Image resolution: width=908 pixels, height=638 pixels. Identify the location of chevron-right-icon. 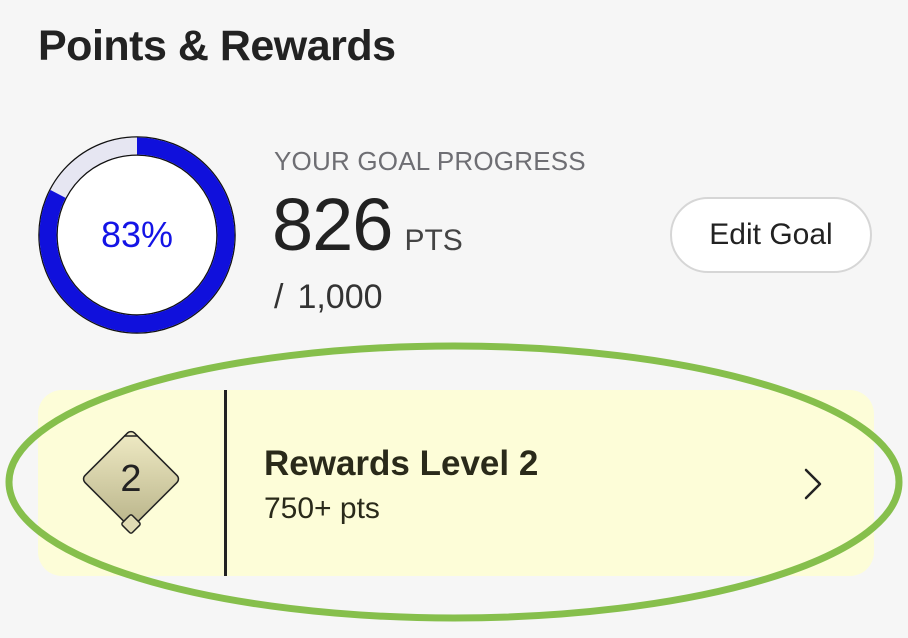
(811, 484).